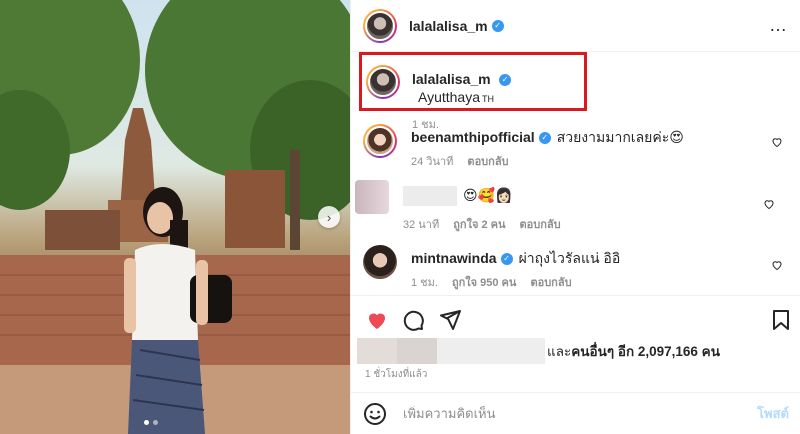  What do you see at coordinates (432, 162) in the screenshot?
I see `comment-time: 24 วินาที` at bounding box center [432, 162].